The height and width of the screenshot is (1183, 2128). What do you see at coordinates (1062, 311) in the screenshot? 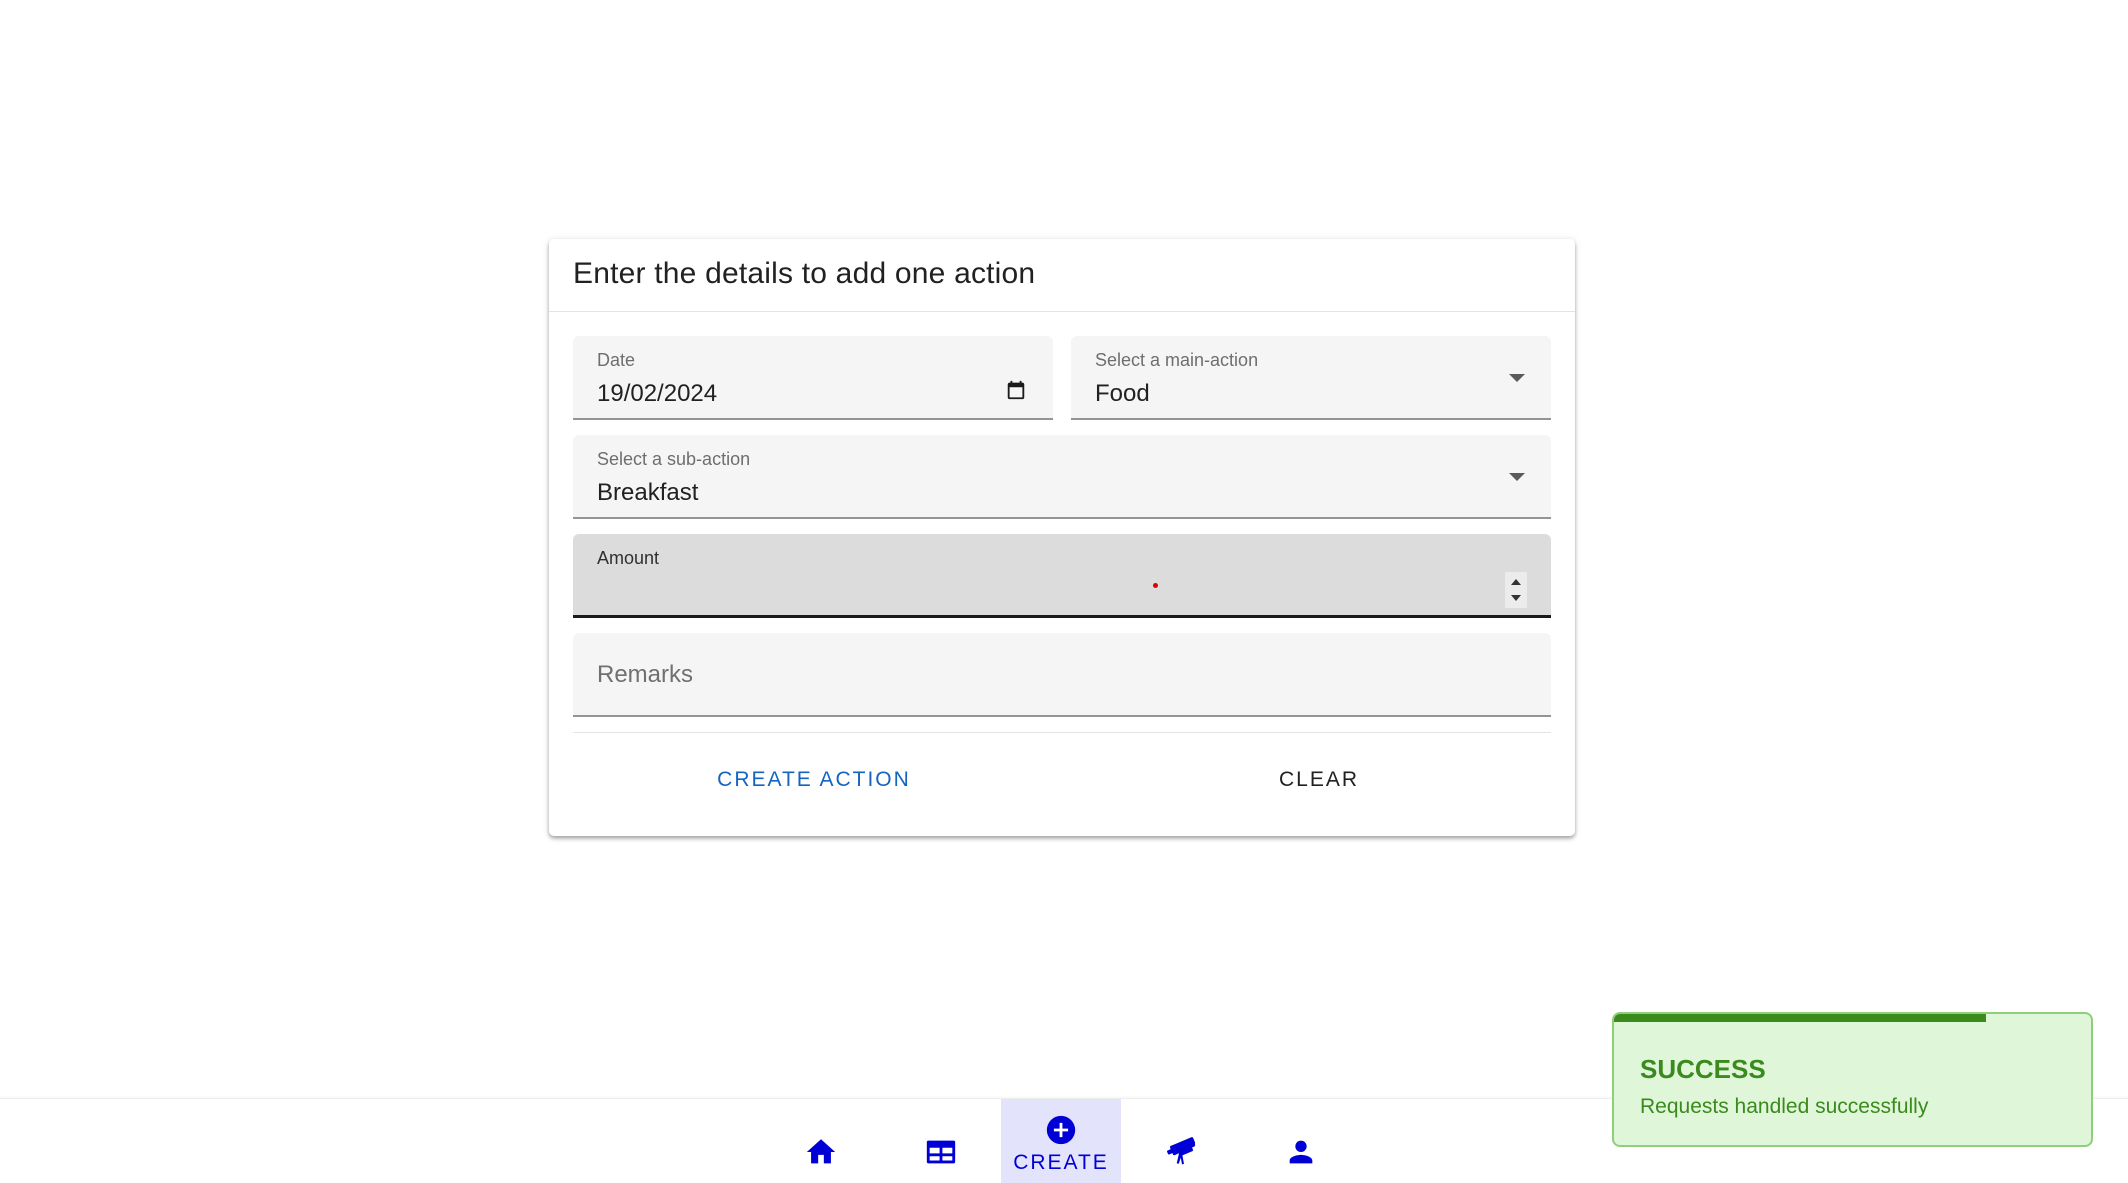
I see `title-divider` at bounding box center [1062, 311].